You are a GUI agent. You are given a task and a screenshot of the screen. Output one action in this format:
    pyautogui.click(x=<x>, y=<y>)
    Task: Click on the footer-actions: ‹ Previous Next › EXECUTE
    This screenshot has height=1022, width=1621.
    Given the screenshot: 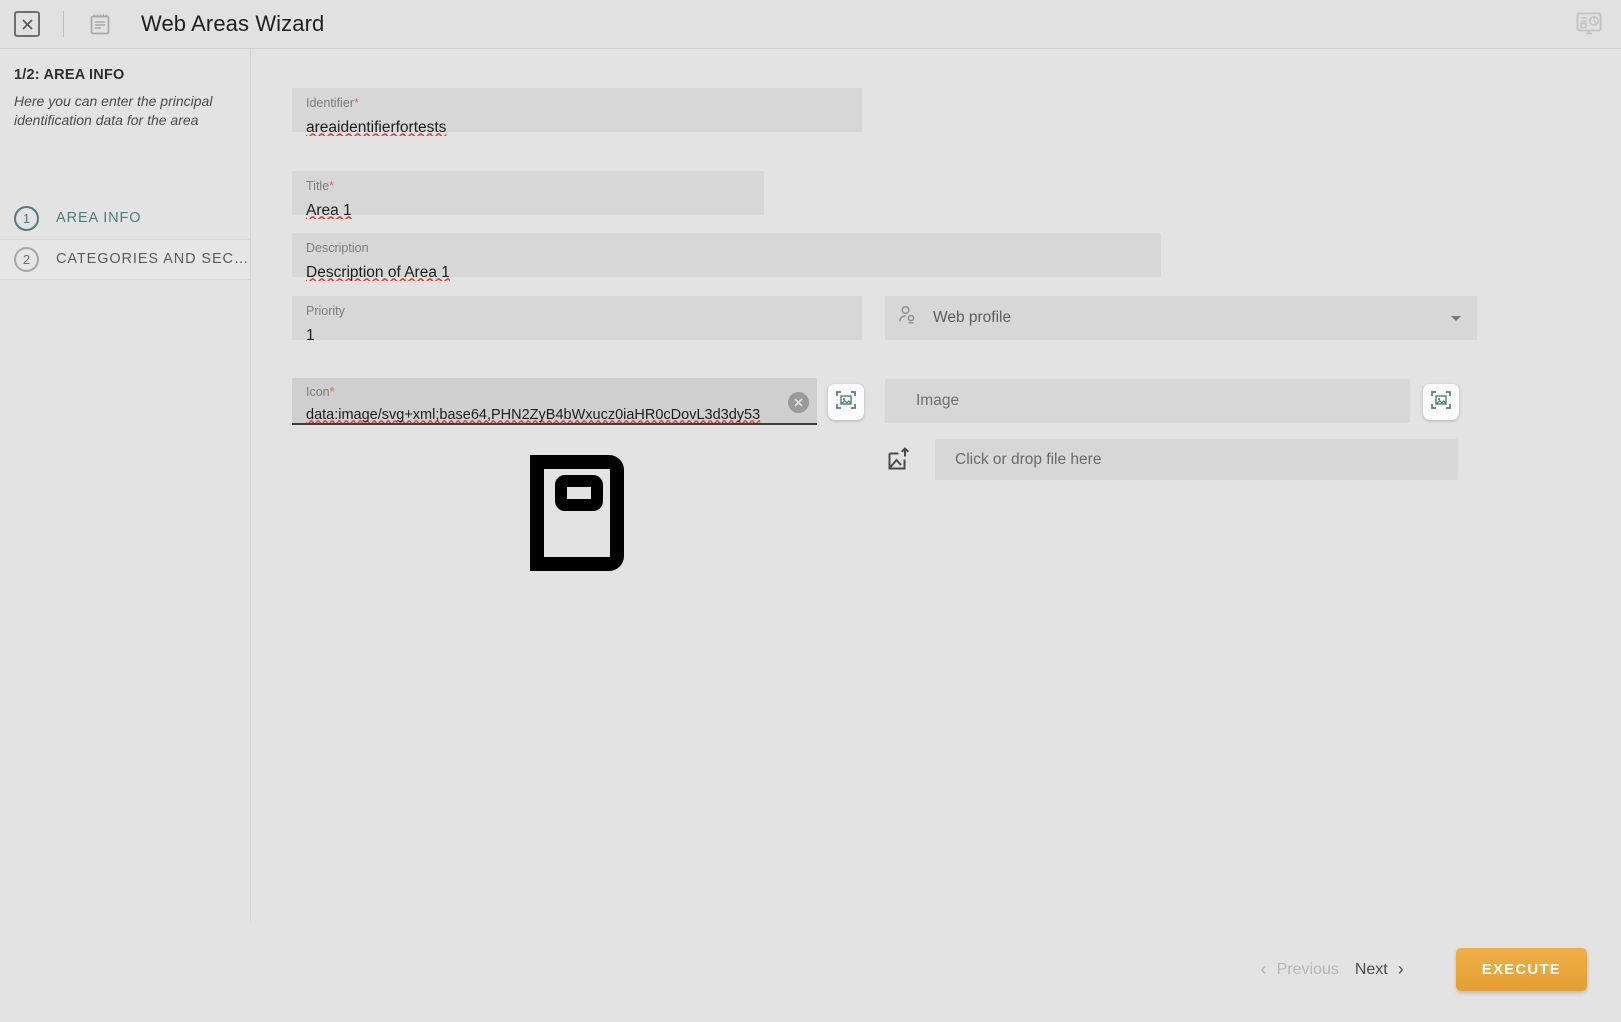 What is the action you would take?
    pyautogui.click(x=1420, y=969)
    